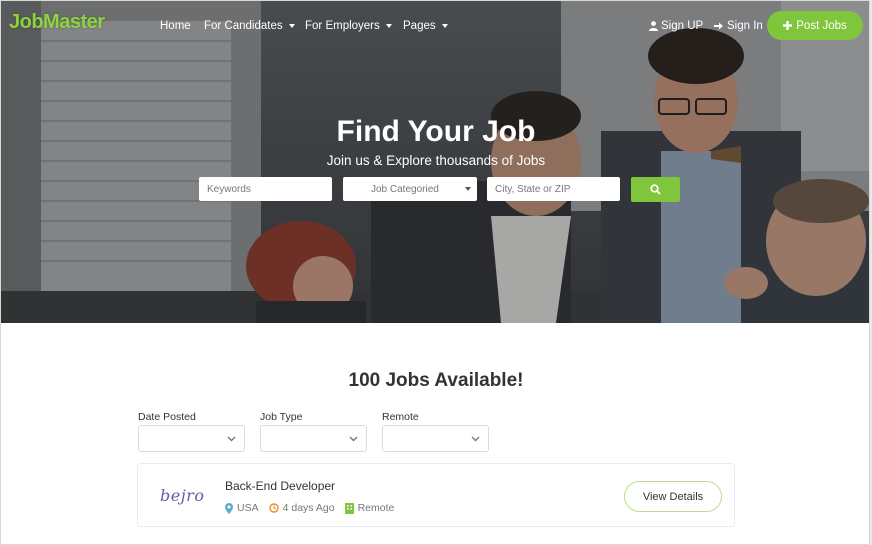 This screenshot has width=872, height=545. What do you see at coordinates (167, 417) in the screenshot?
I see `filter-label-date-posted: Date Posted` at bounding box center [167, 417].